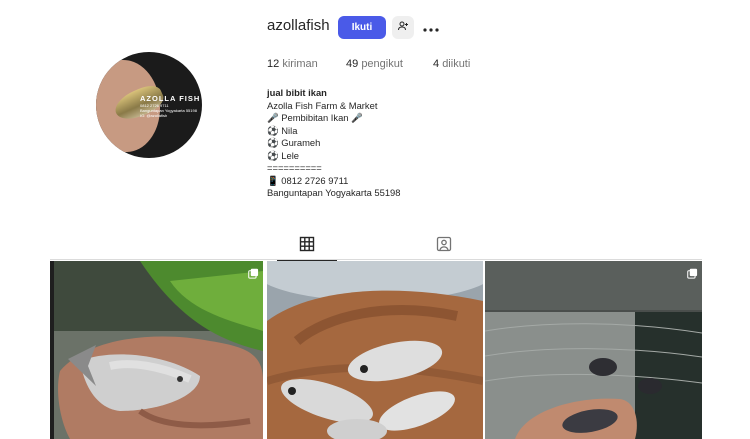  I want to click on bio-line: 📱 0812 2726 9711, so click(308, 180).